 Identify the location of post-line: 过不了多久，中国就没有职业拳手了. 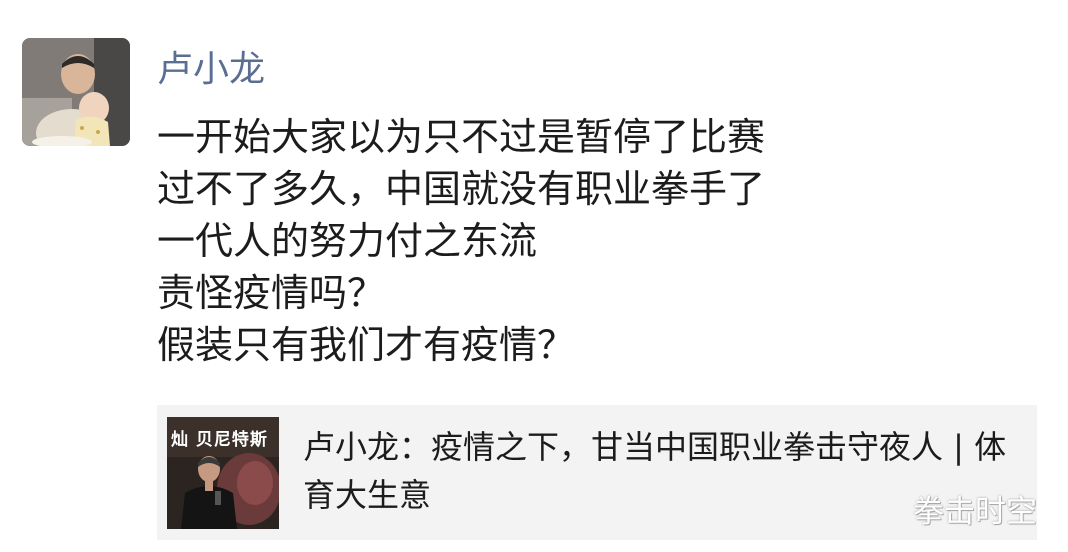
(461, 189).